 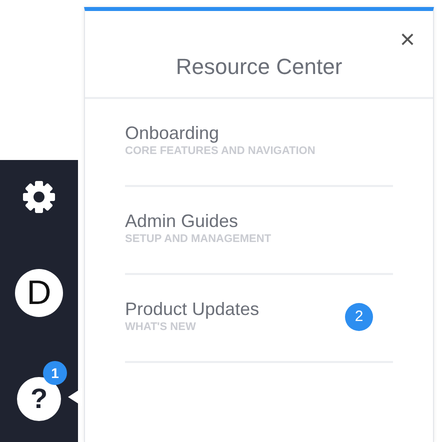 What do you see at coordinates (55, 373) in the screenshot?
I see `notification-badge: 1` at bounding box center [55, 373].